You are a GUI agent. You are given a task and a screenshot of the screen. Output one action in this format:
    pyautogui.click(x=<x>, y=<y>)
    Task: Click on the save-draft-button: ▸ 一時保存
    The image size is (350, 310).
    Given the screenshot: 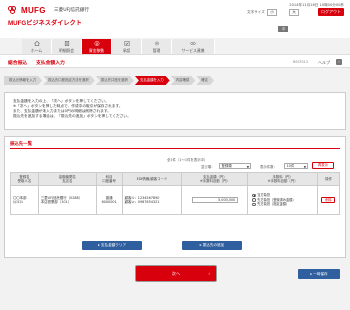 What is the action you would take?
    pyautogui.click(x=319, y=274)
    